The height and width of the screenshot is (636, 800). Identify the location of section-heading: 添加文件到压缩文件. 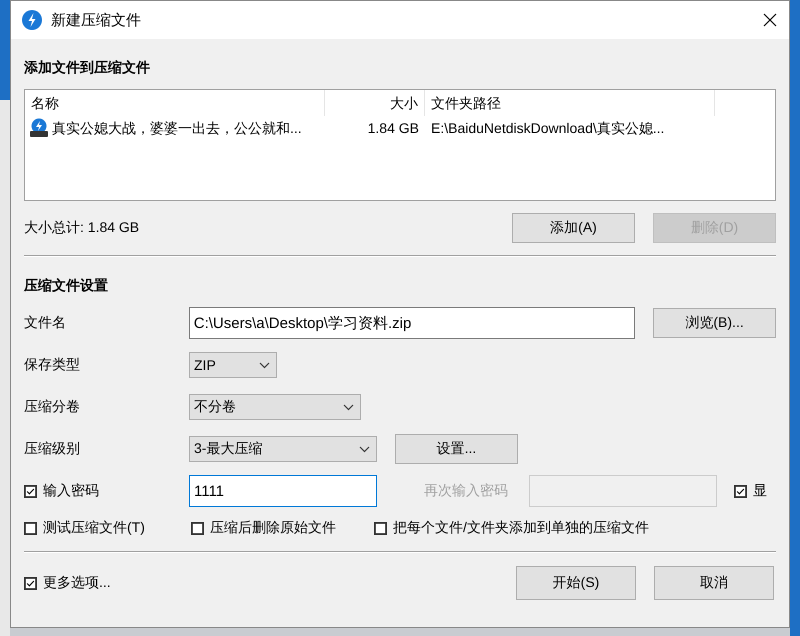
(87, 67).